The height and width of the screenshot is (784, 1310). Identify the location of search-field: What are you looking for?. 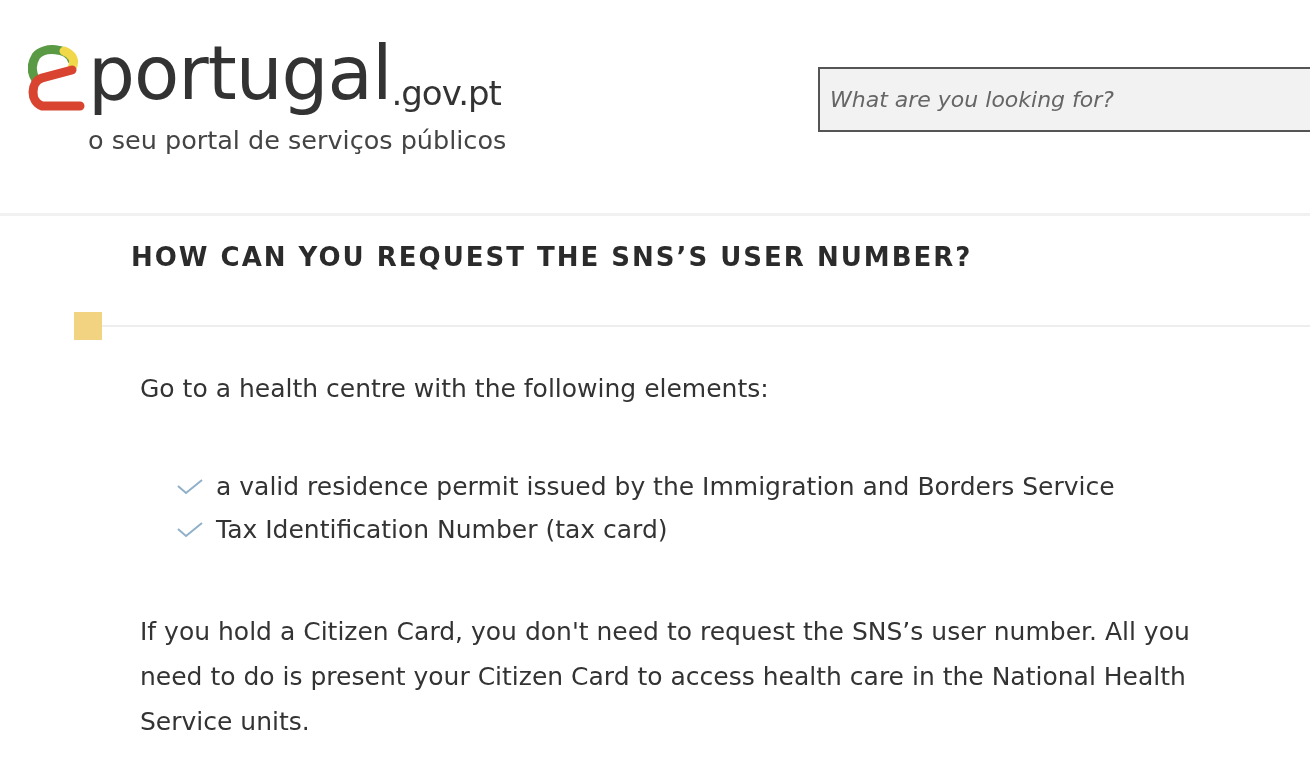
(1064, 99).